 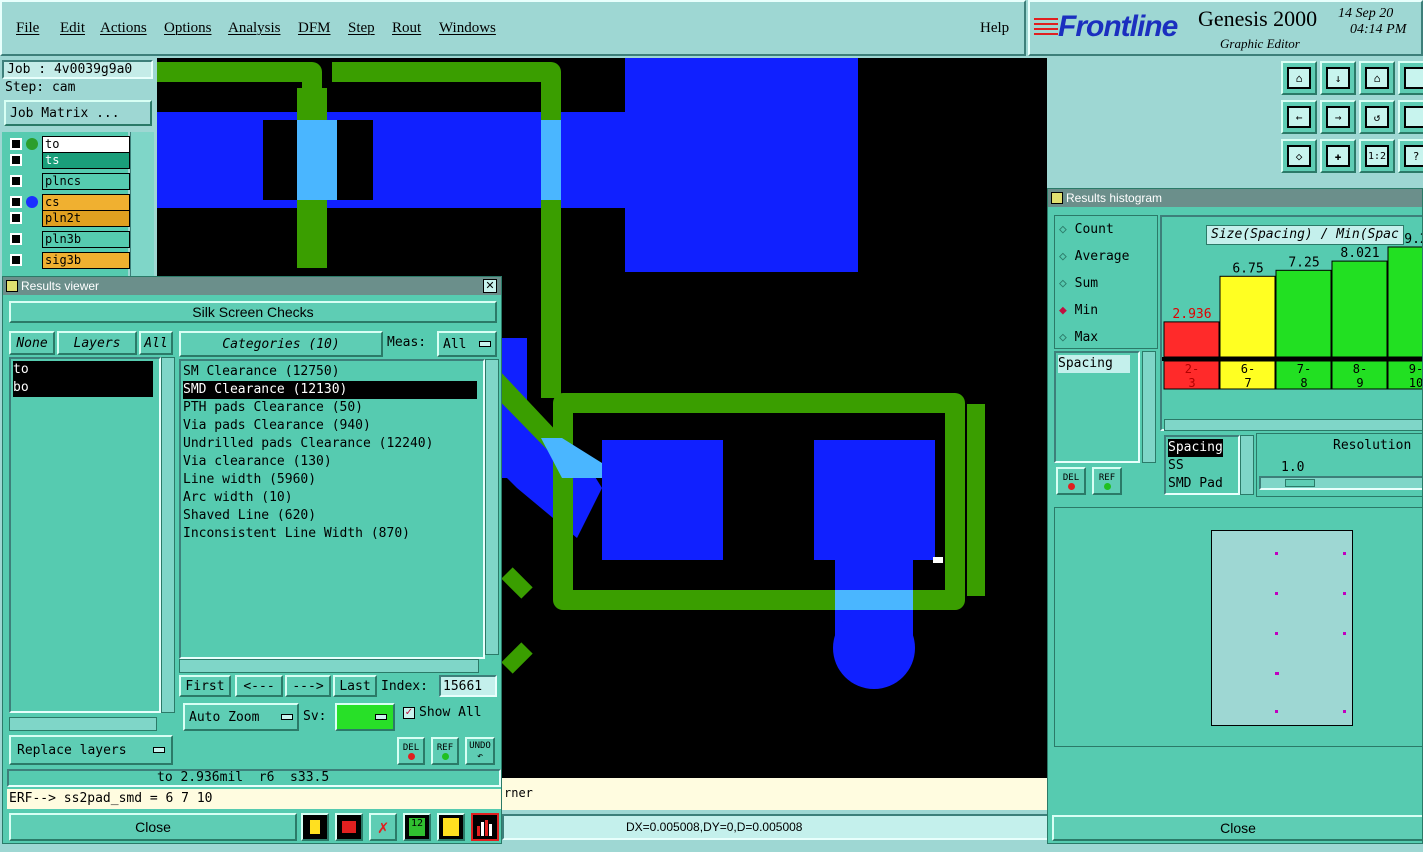 What do you see at coordinates (249, 480) in the screenshot?
I see `category-item: Line width (5960)` at bounding box center [249, 480].